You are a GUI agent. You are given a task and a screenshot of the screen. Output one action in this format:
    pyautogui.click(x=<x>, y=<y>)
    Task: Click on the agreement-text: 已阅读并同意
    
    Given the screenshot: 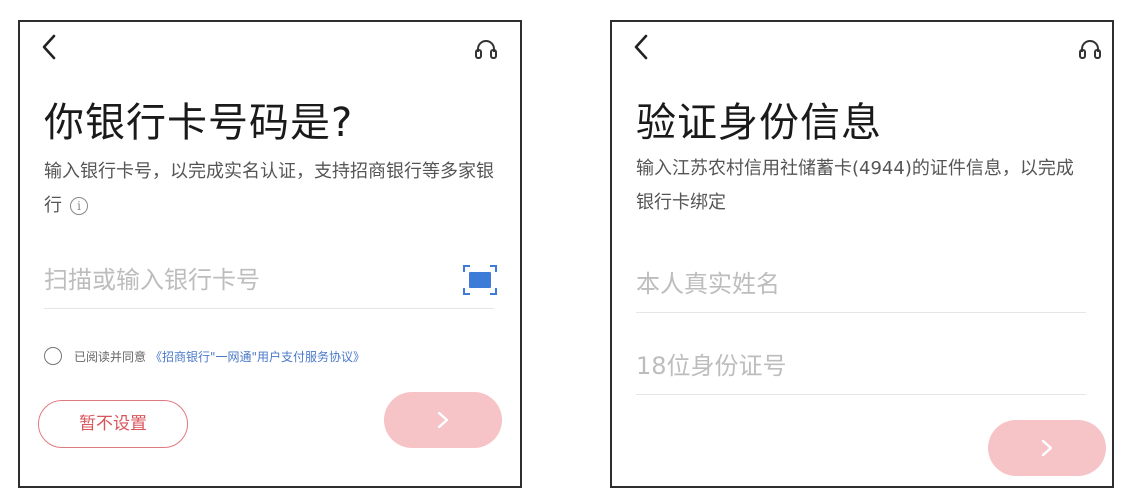 What is the action you would take?
    pyautogui.click(x=110, y=356)
    